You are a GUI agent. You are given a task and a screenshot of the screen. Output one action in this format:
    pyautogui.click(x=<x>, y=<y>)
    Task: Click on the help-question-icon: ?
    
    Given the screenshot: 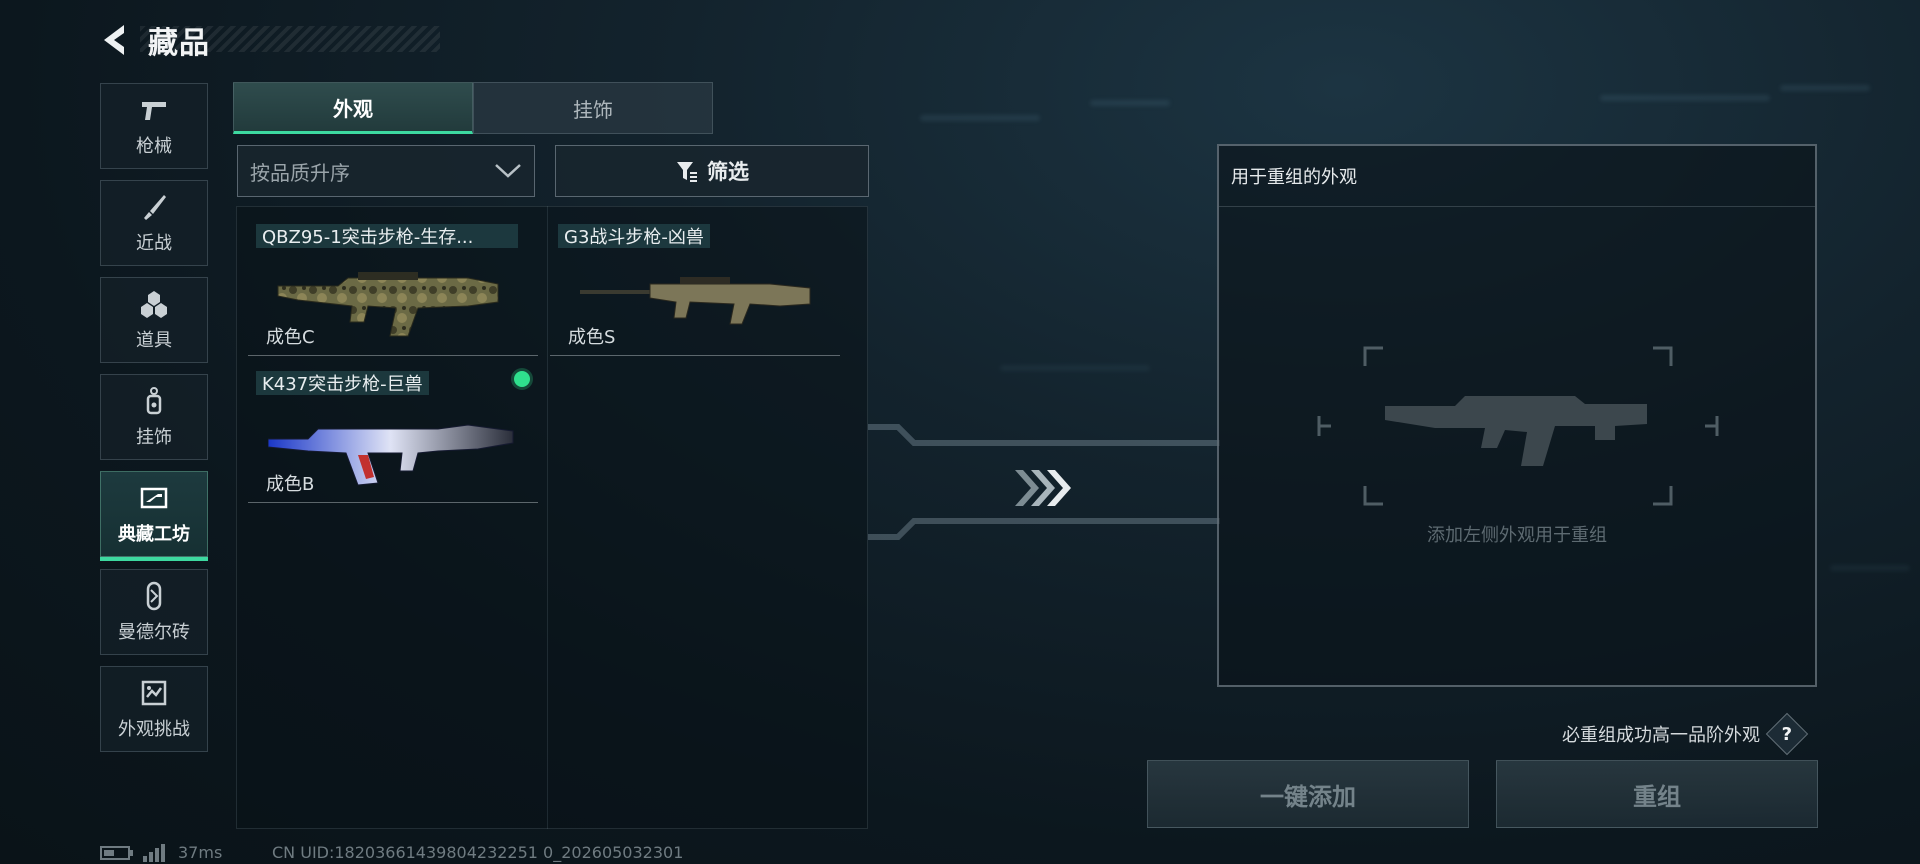 What is the action you would take?
    pyautogui.click(x=1787, y=734)
    